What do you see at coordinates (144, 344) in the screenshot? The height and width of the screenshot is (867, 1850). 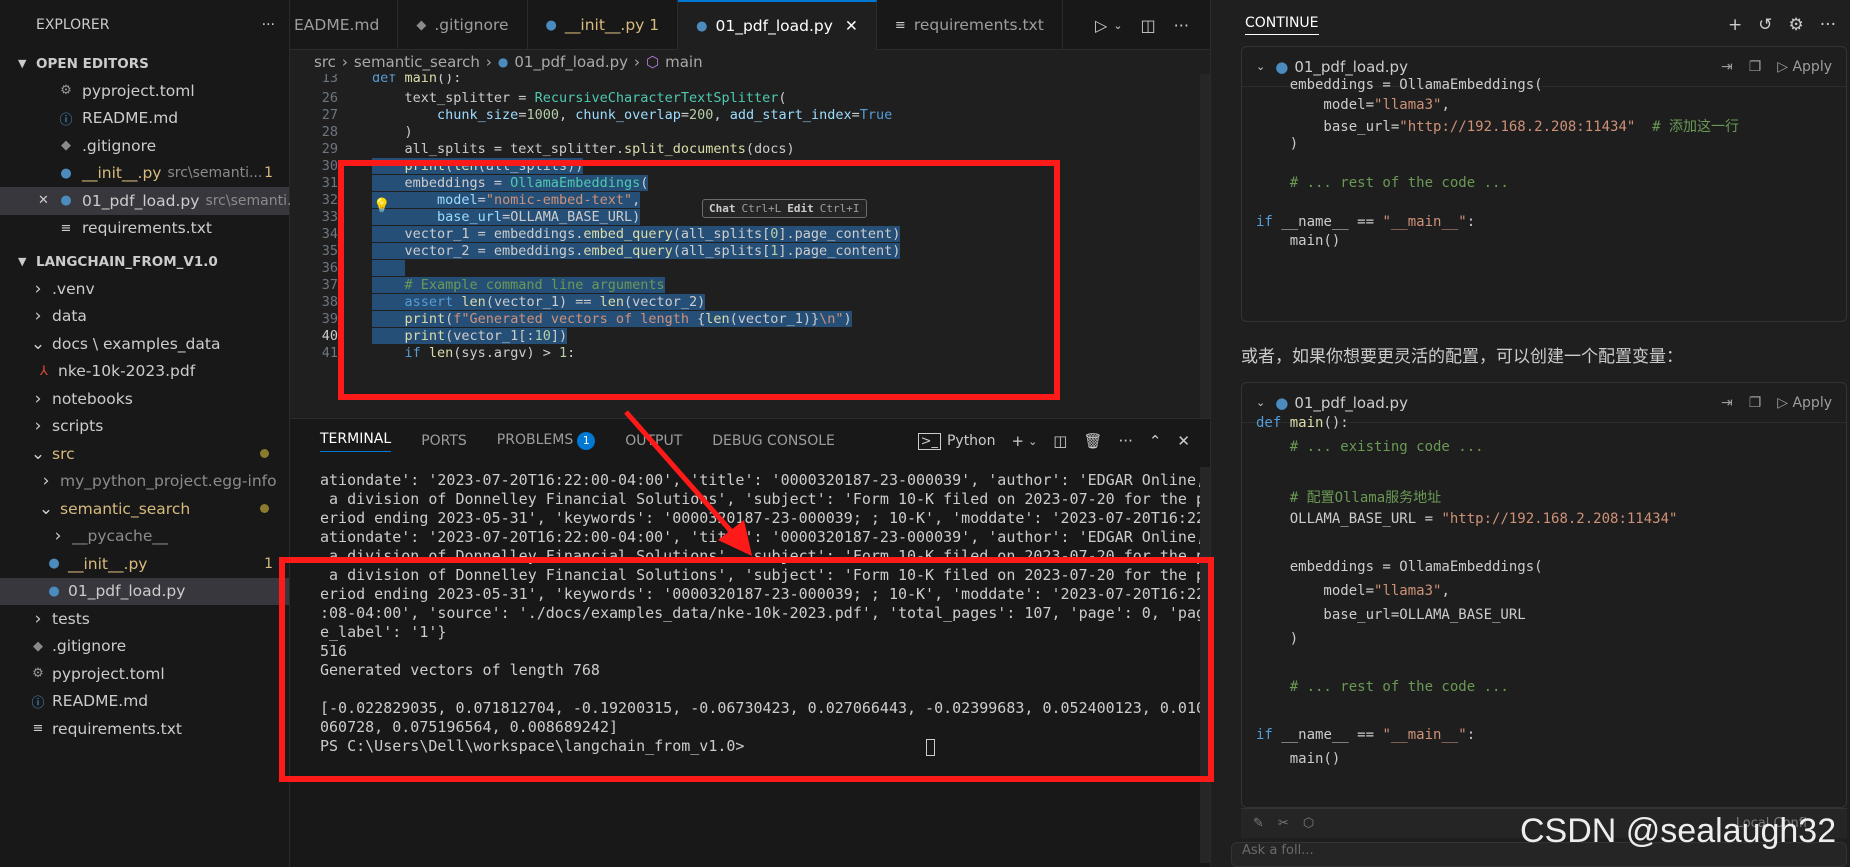 I see `tree-item: ⌄ docs \ examples_data` at bounding box center [144, 344].